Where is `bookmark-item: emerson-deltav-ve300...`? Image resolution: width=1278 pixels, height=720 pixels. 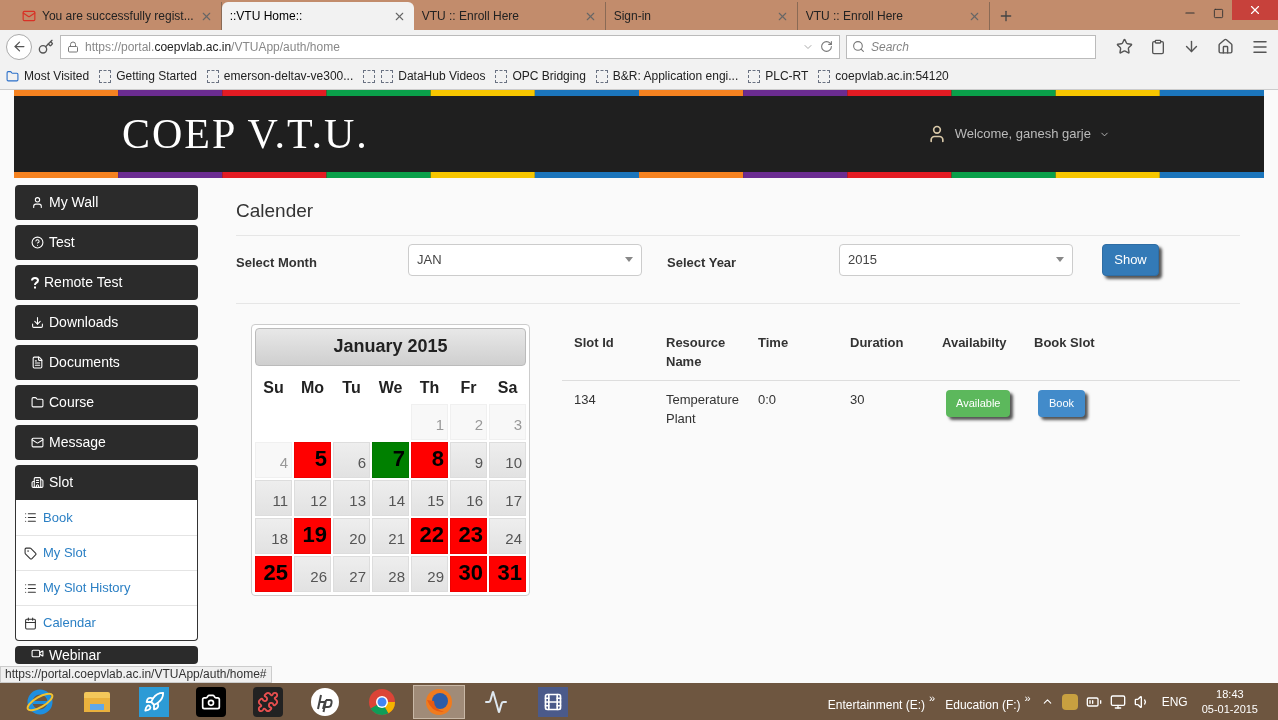
bookmark-item: emerson-deltav-ve300... is located at coordinates (280, 76).